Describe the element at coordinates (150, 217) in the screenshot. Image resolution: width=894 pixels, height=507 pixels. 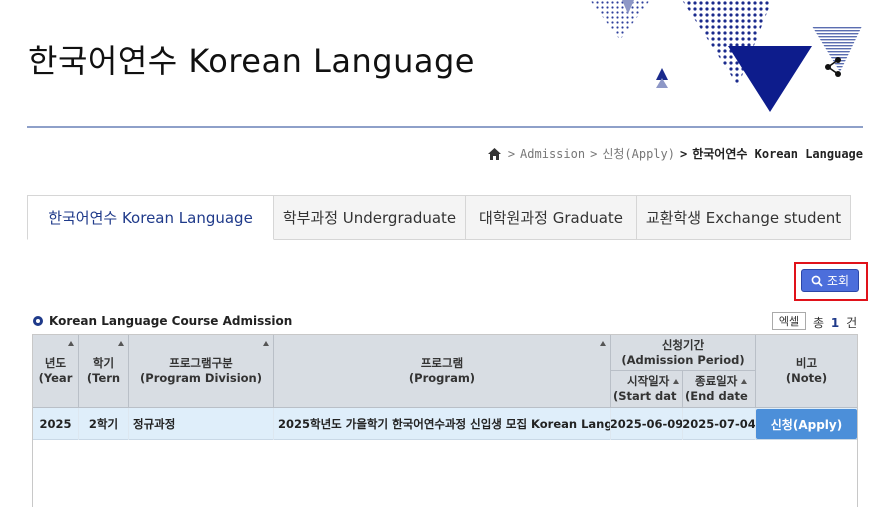
I see `tab-korean-language: 한국어연수 Korean Language` at that location.